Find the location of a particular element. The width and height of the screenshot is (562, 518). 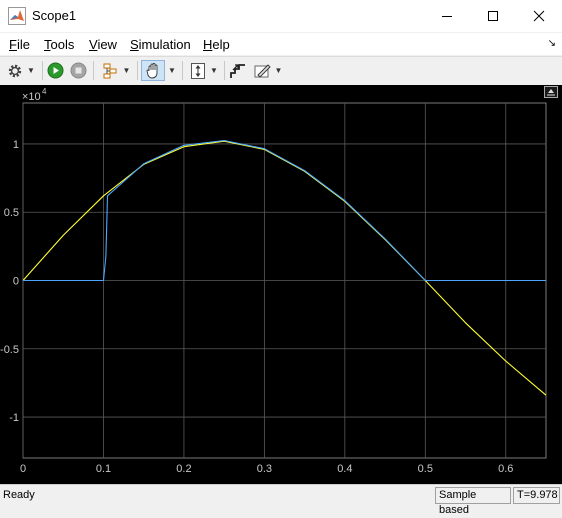

signal-selector-button: ▼ is located at coordinates (116, 70).